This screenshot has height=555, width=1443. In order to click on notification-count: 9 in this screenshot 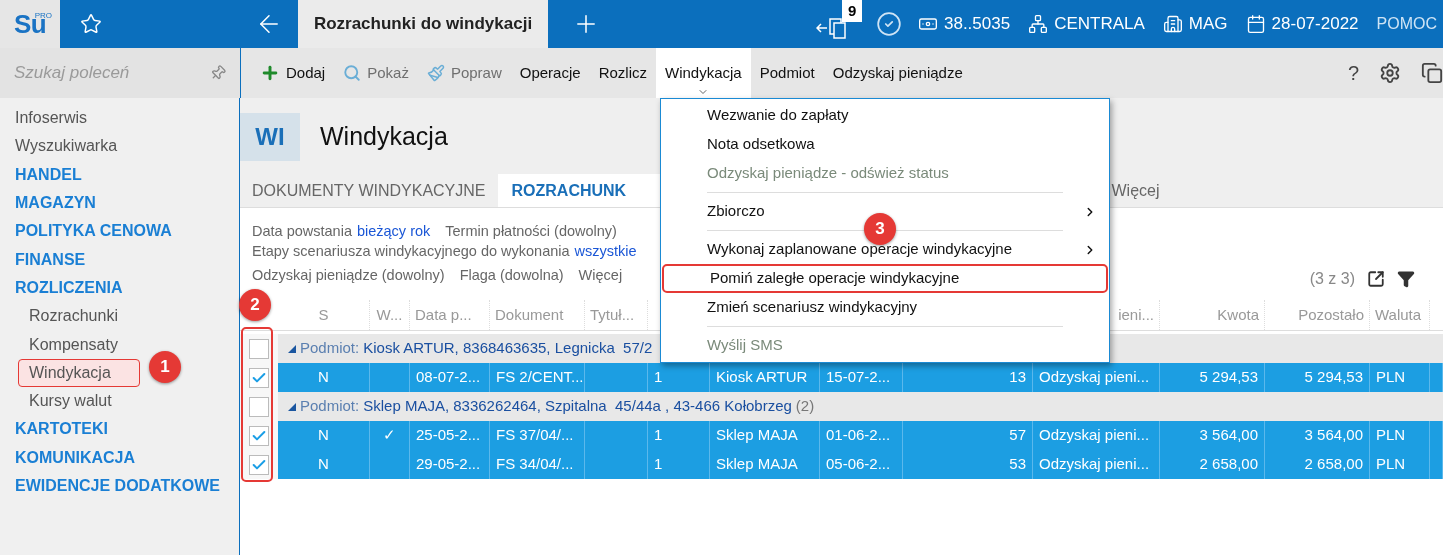, I will do `click(852, 11)`.